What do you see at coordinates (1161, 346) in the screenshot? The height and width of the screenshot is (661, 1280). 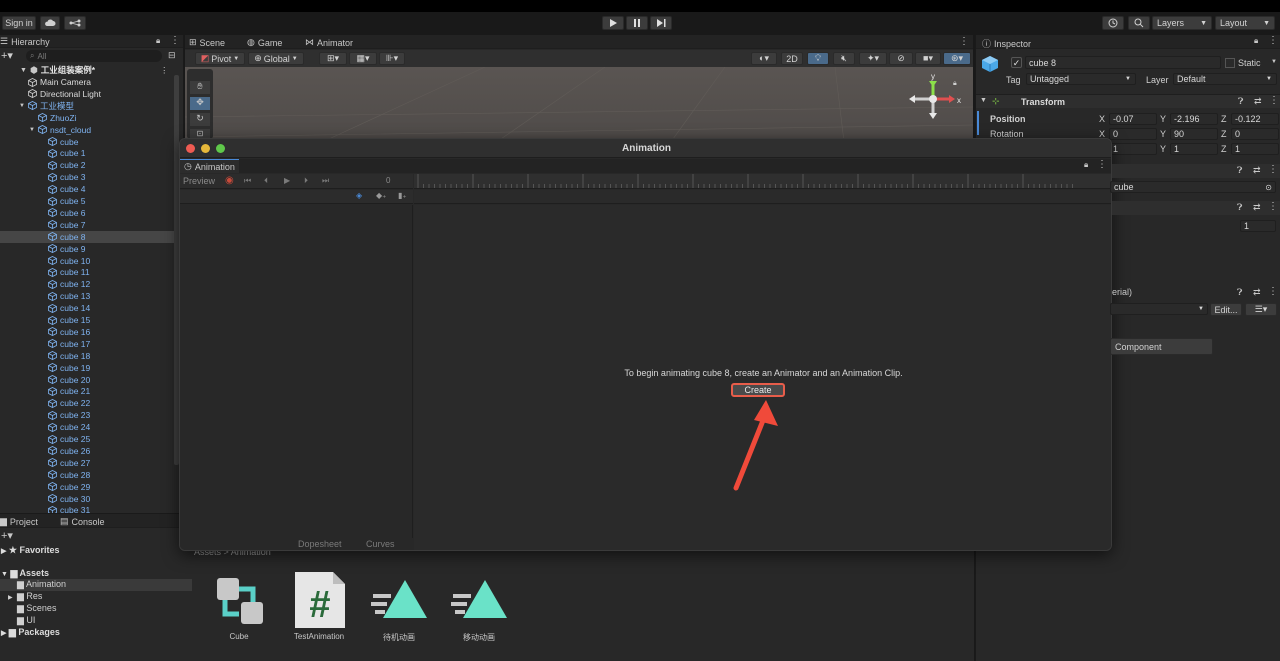 I see `add-component-button: Component` at bounding box center [1161, 346].